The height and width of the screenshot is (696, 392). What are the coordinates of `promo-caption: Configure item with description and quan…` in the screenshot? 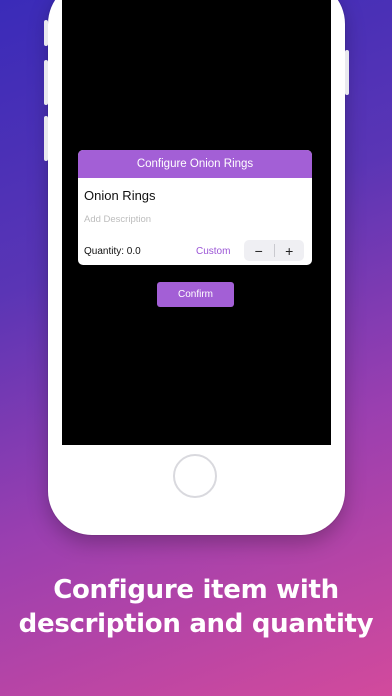 It's located at (196, 607).